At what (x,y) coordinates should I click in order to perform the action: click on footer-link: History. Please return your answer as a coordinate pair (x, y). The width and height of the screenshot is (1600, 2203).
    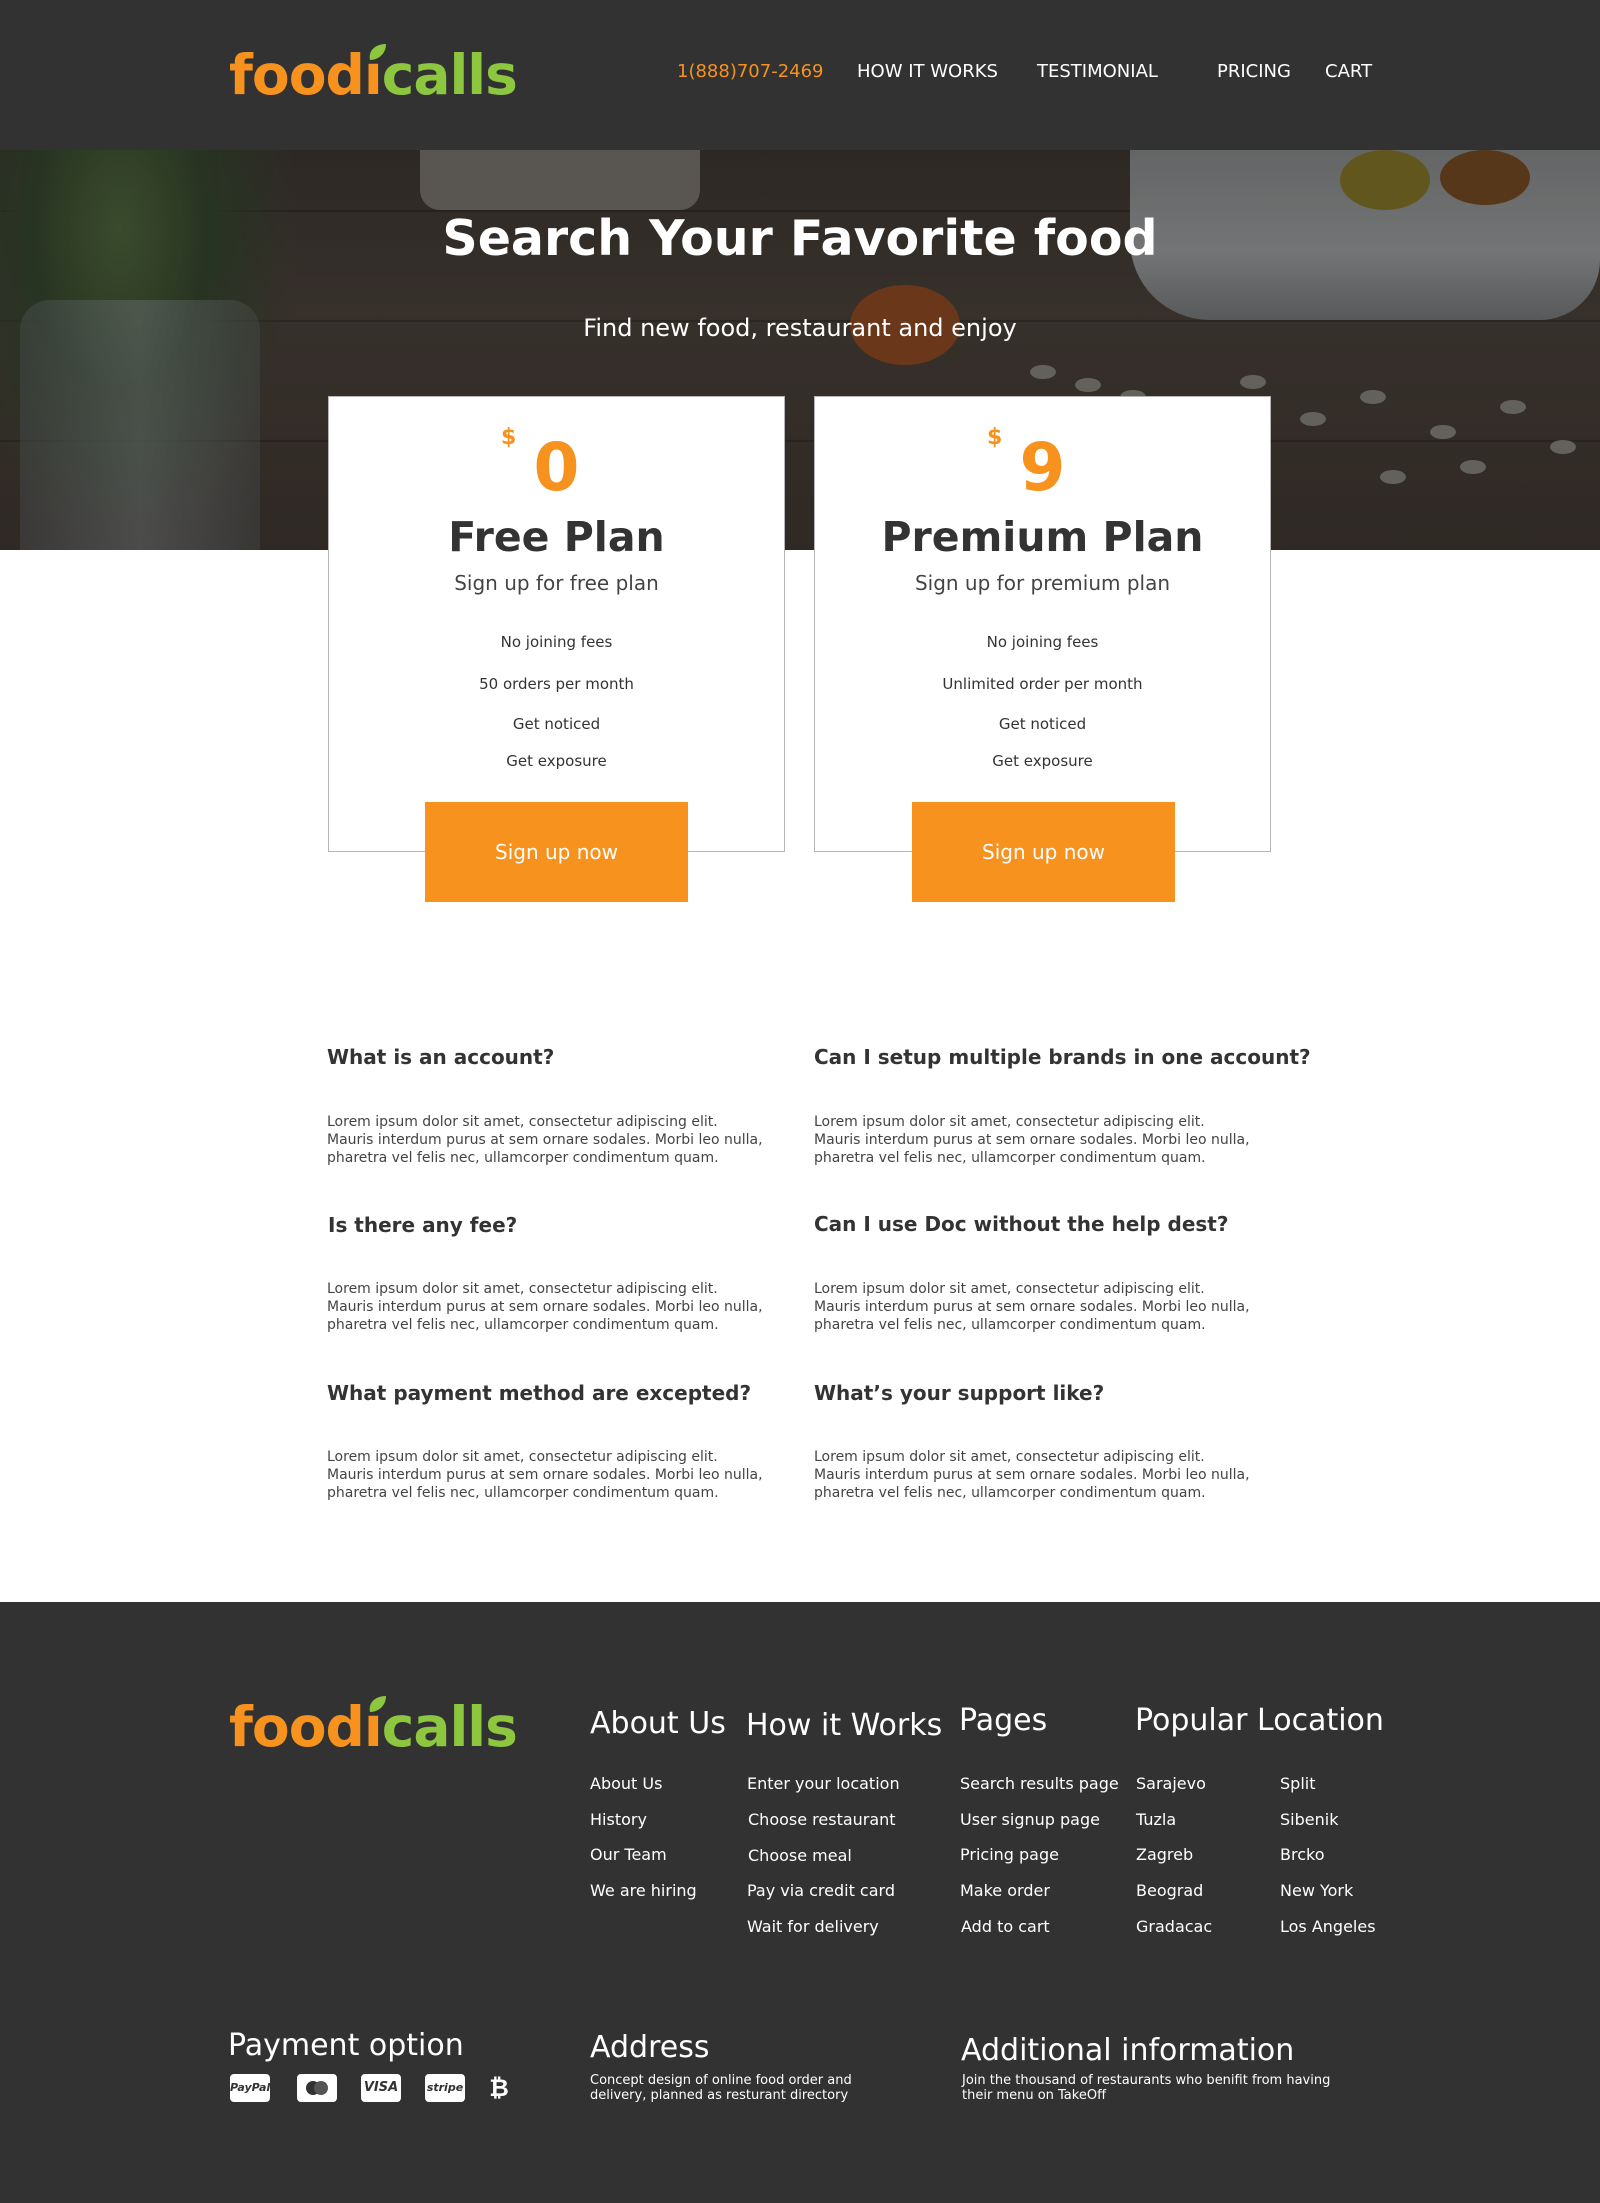
    Looking at the image, I should click on (618, 1819).